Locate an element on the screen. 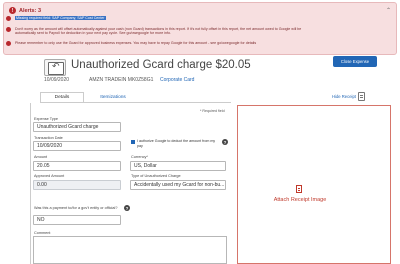 The image size is (400, 264). gov-payment-select: NO is located at coordinates (77, 220).